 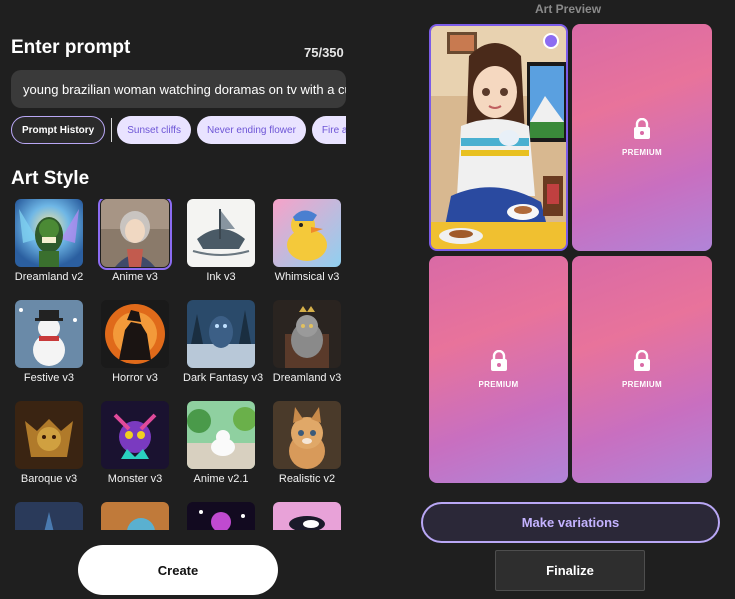 I want to click on style-label: Anime v2.1, so click(x=221, y=479).